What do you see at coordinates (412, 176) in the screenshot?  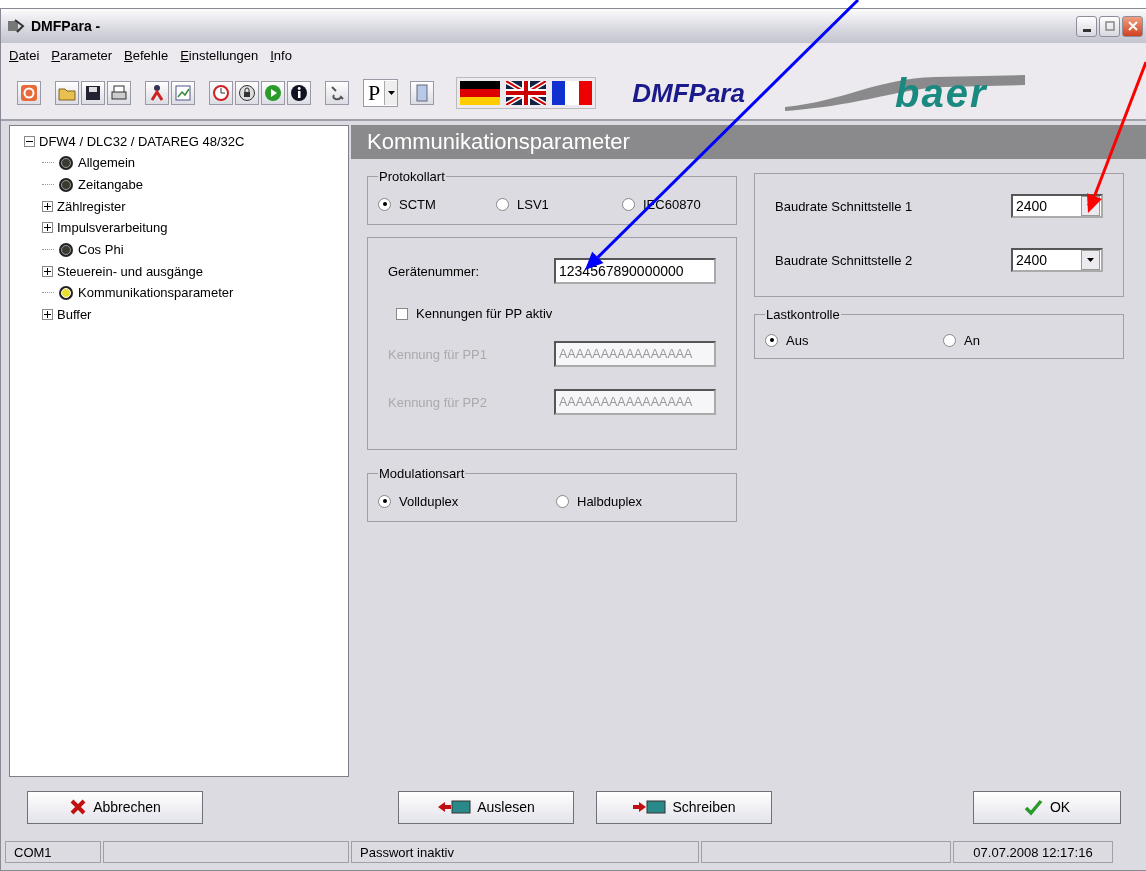 I see `group-label: Protokollart` at bounding box center [412, 176].